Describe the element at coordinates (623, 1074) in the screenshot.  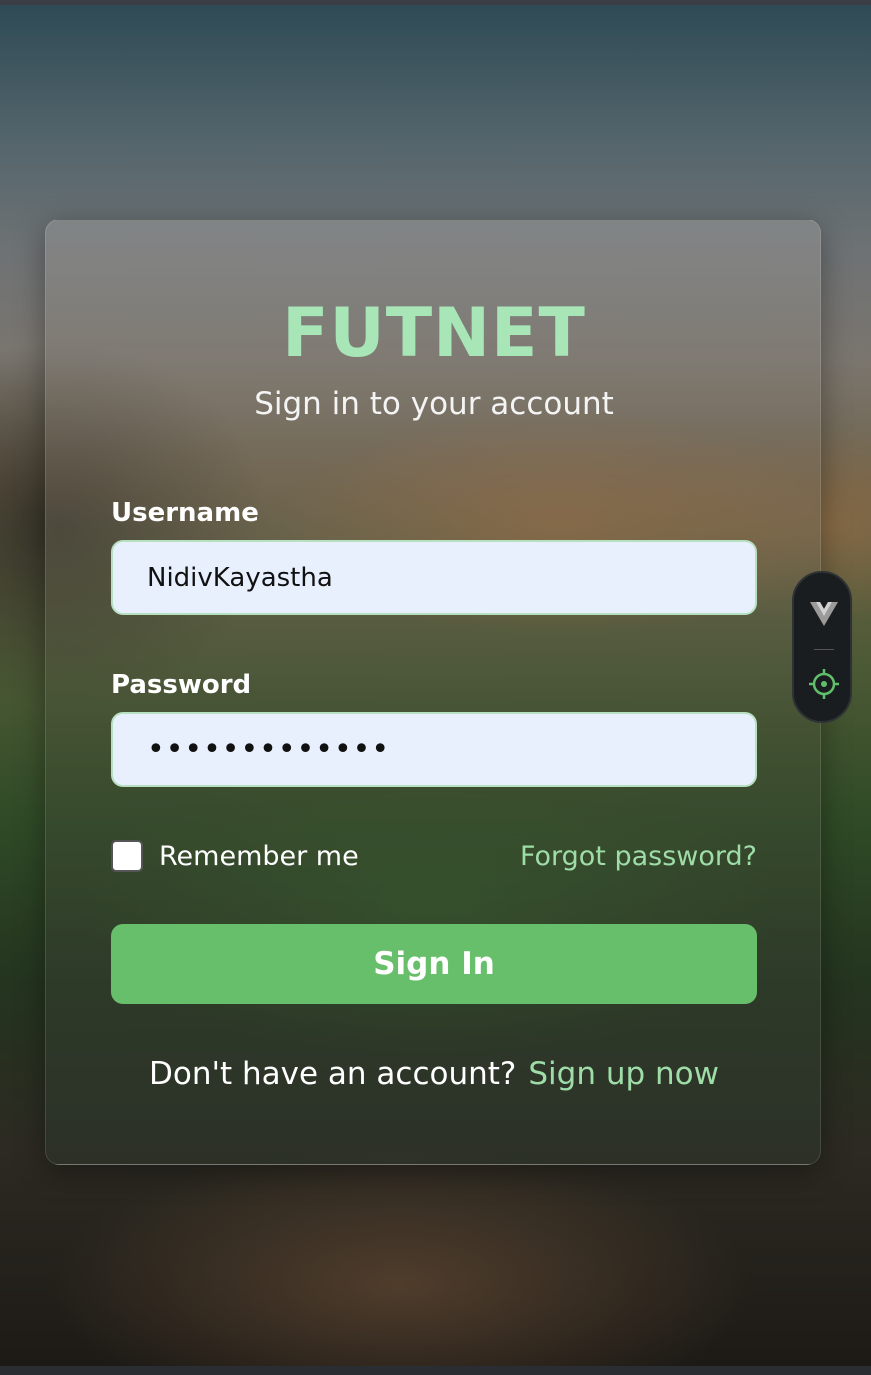
I see `sign-up-link: Sign up now` at that location.